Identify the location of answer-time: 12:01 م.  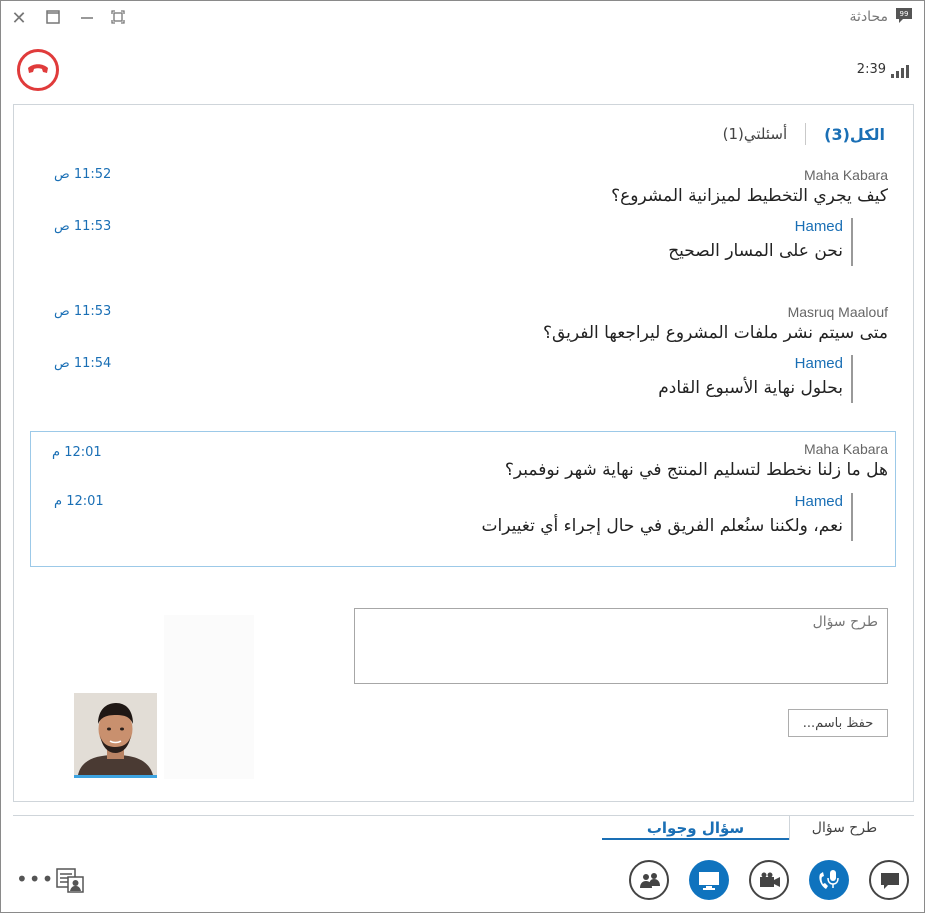
(79, 501).